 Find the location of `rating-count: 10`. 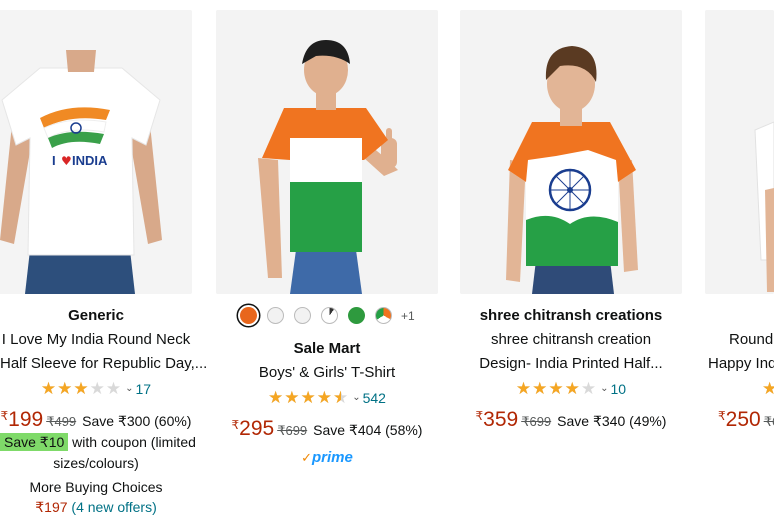

rating-count: 10 is located at coordinates (619, 389).